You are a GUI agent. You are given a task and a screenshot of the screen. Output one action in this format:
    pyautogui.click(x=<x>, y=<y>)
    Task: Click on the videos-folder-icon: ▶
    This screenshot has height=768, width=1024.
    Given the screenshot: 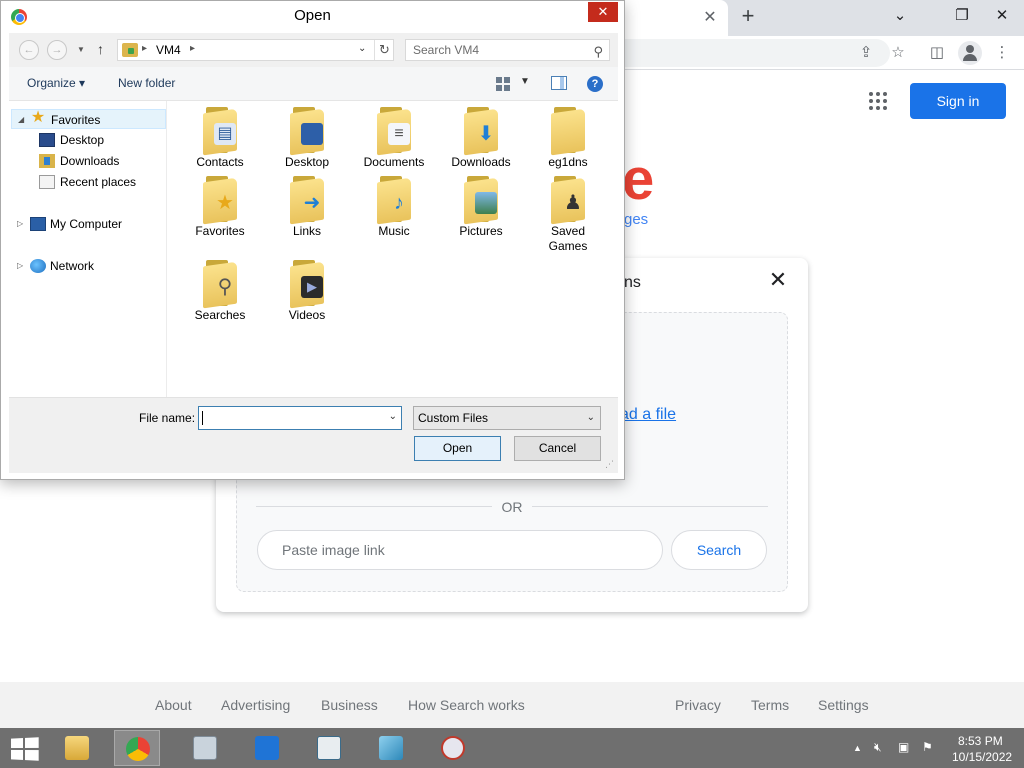 What is the action you would take?
    pyautogui.click(x=307, y=284)
    